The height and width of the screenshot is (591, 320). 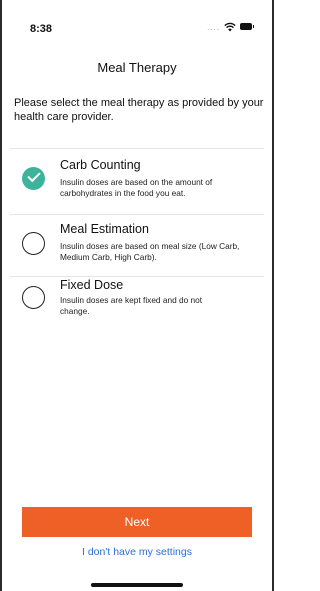 I want to click on option-title: Carb Counting, so click(x=100, y=165).